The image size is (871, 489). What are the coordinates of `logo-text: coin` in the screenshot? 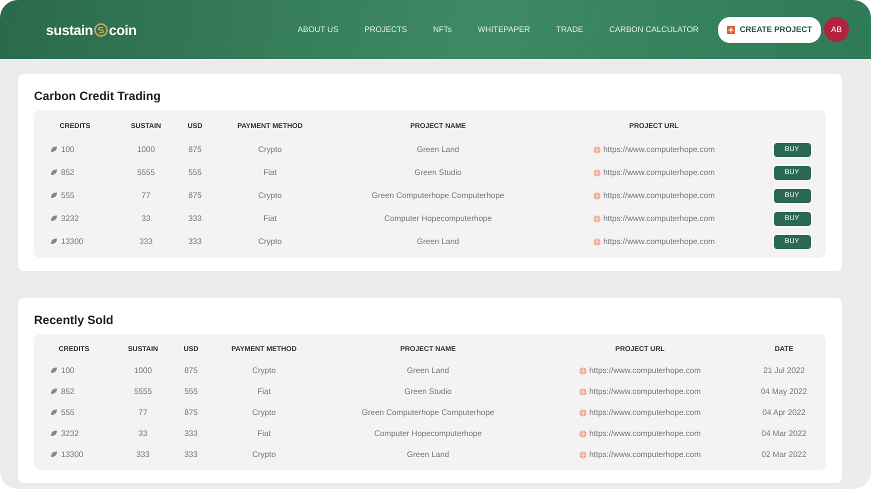 It's located at (122, 30).